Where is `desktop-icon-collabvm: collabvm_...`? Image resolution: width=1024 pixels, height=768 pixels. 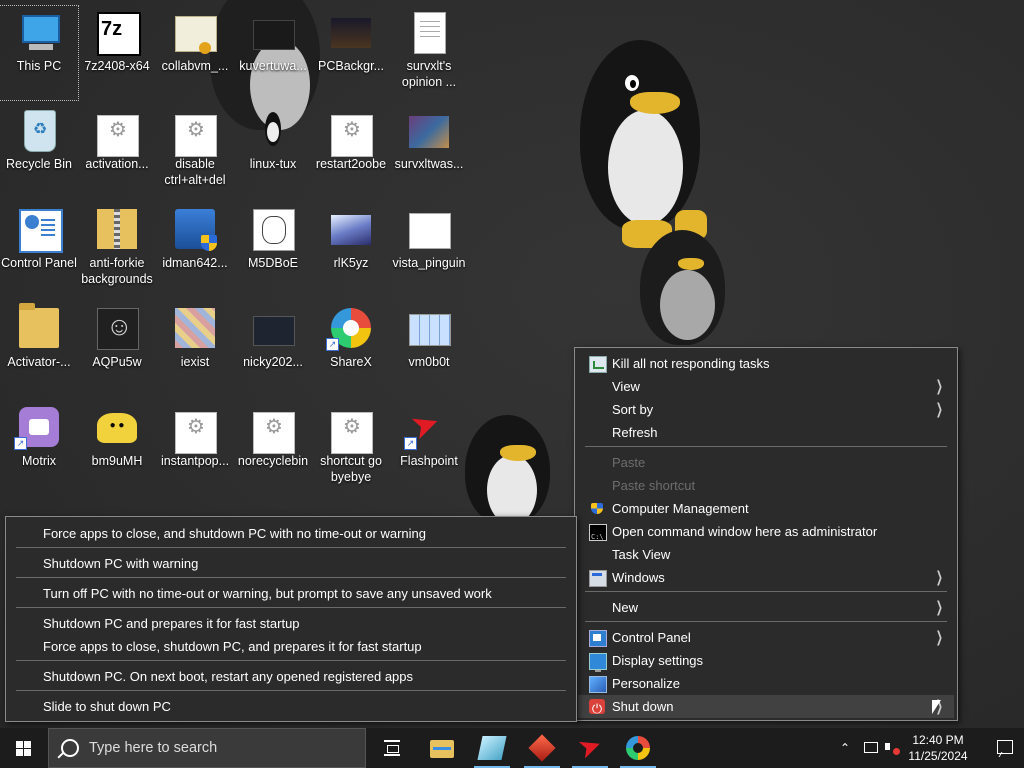 desktop-icon-collabvm: collabvm_... is located at coordinates (195, 53).